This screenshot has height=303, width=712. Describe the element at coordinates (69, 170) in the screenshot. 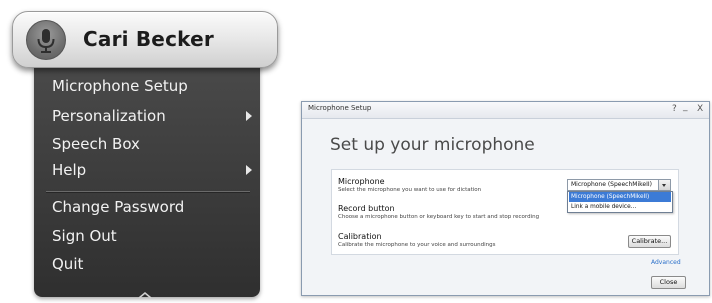

I see `menu-item-label: Help` at that location.